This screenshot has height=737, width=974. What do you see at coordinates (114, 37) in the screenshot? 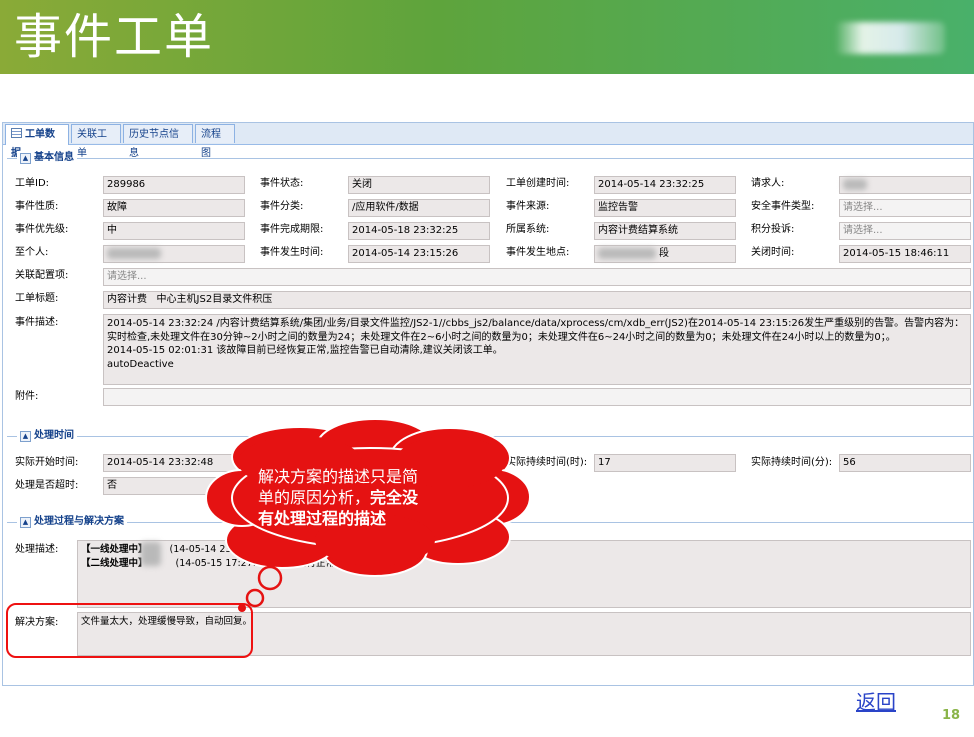
I see `slide-title: 事件工单` at bounding box center [114, 37].